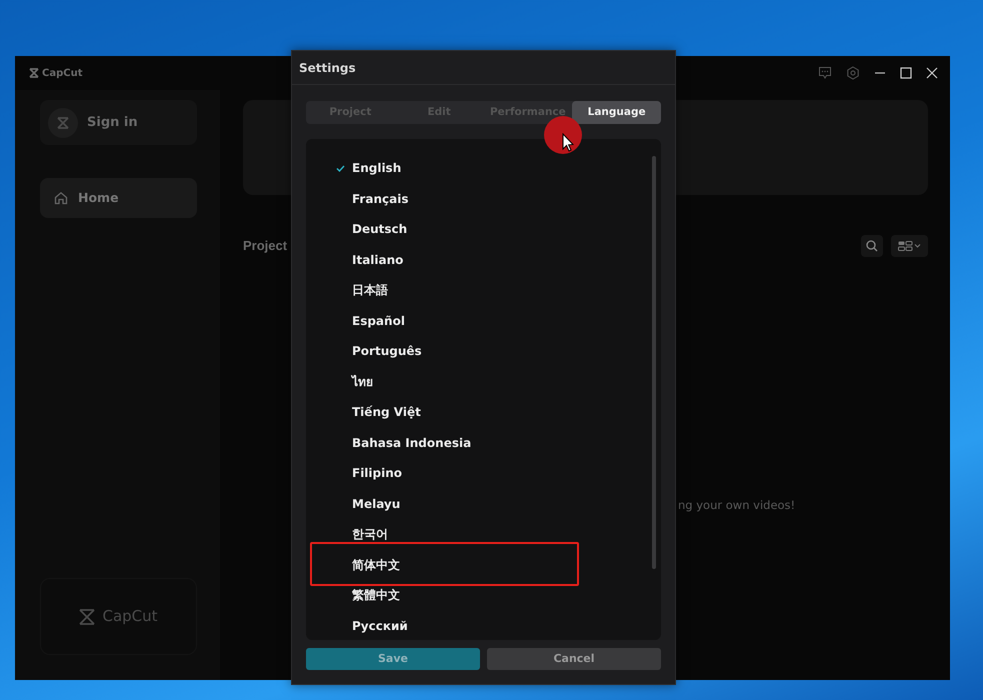 This screenshot has width=983, height=700. I want to click on language-option: 繁體中文, so click(368, 595).